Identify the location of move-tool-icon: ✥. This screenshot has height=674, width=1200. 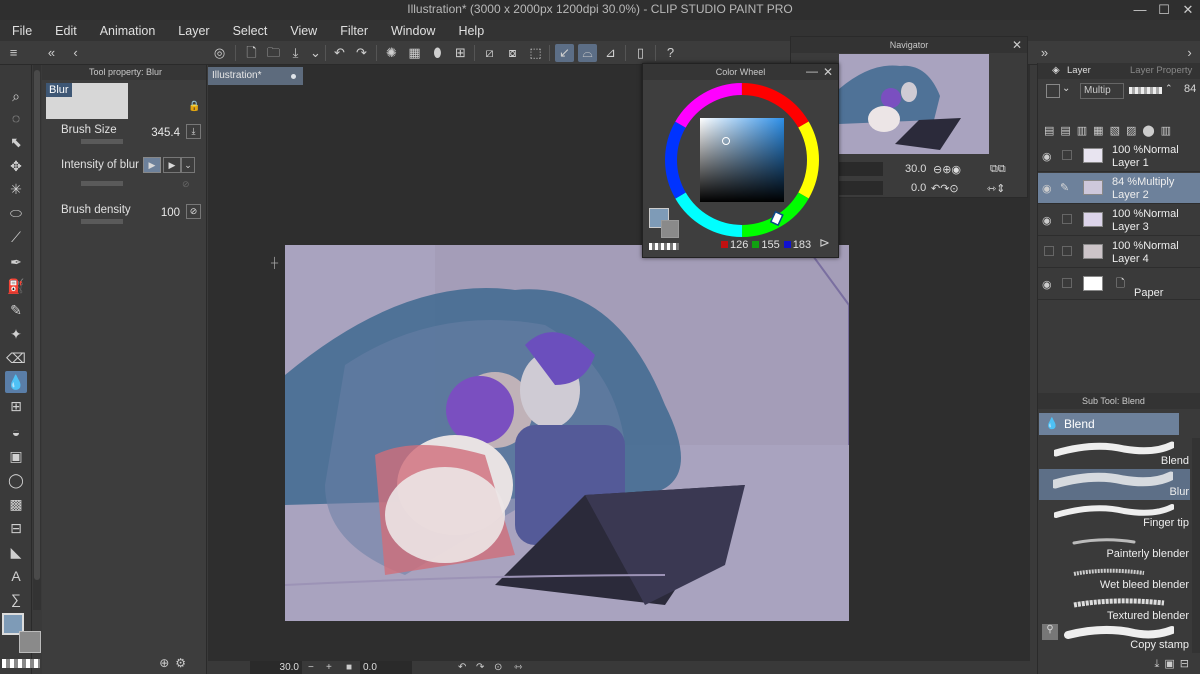
(16, 166).